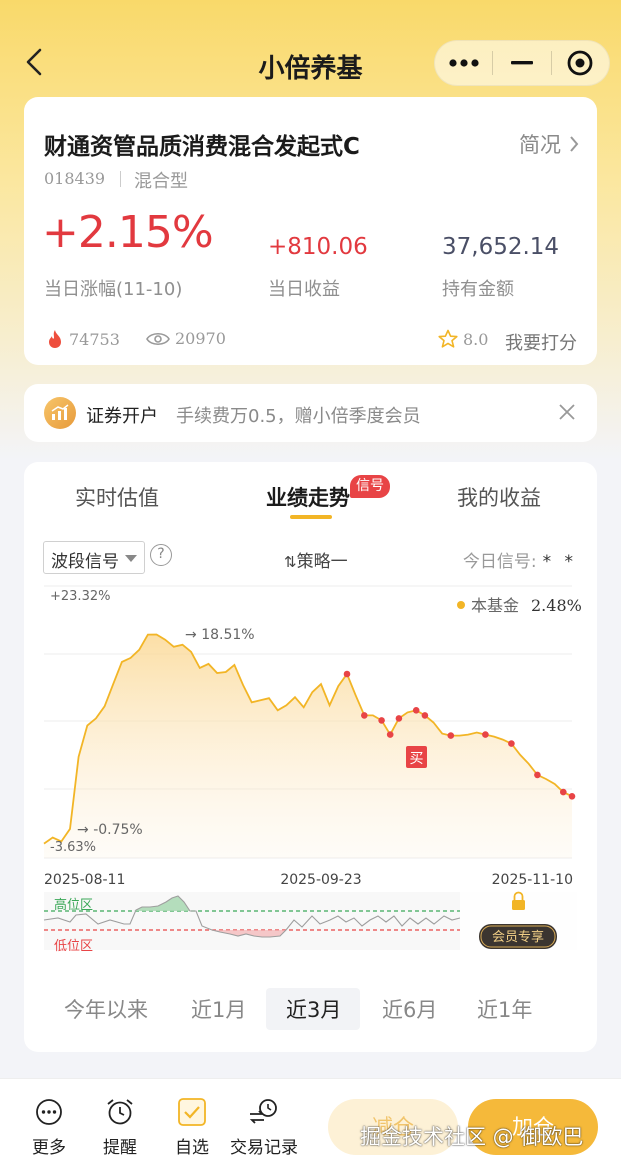 The width and height of the screenshot is (621, 1170). Describe the element at coordinates (73, 946) in the screenshot. I see `low-zone-label: 低位区` at that location.